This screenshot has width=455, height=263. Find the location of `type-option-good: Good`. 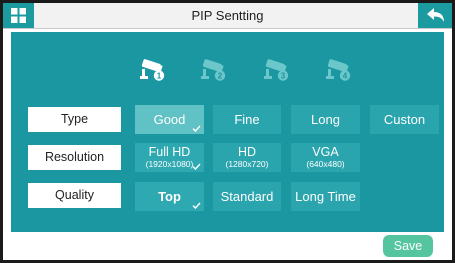

type-option-good: Good is located at coordinates (169, 119).